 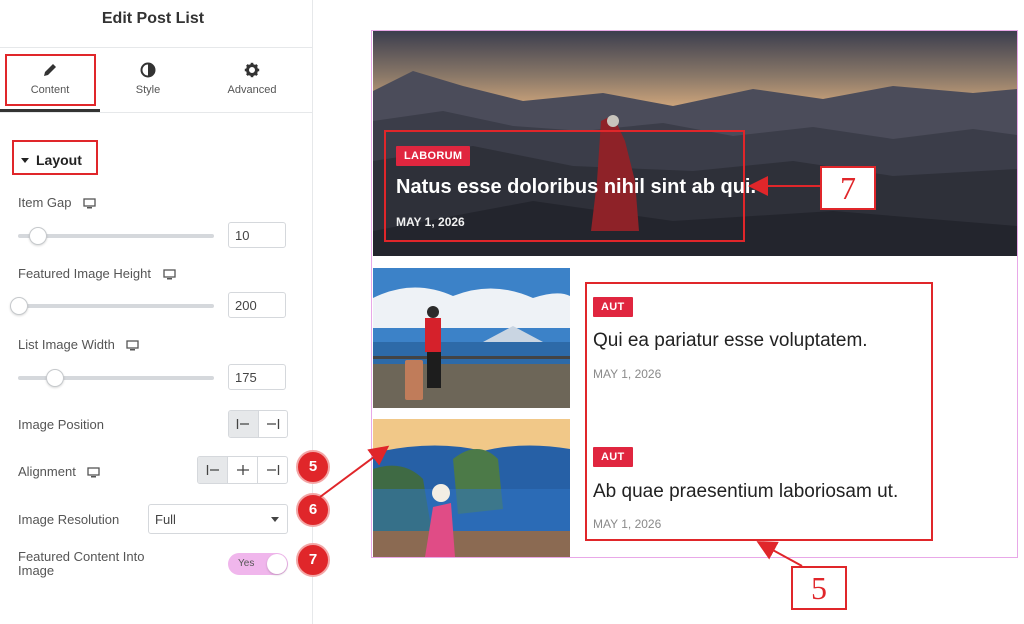 What do you see at coordinates (354, 471) in the screenshot?
I see `arrow-to-thumbnail` at bounding box center [354, 471].